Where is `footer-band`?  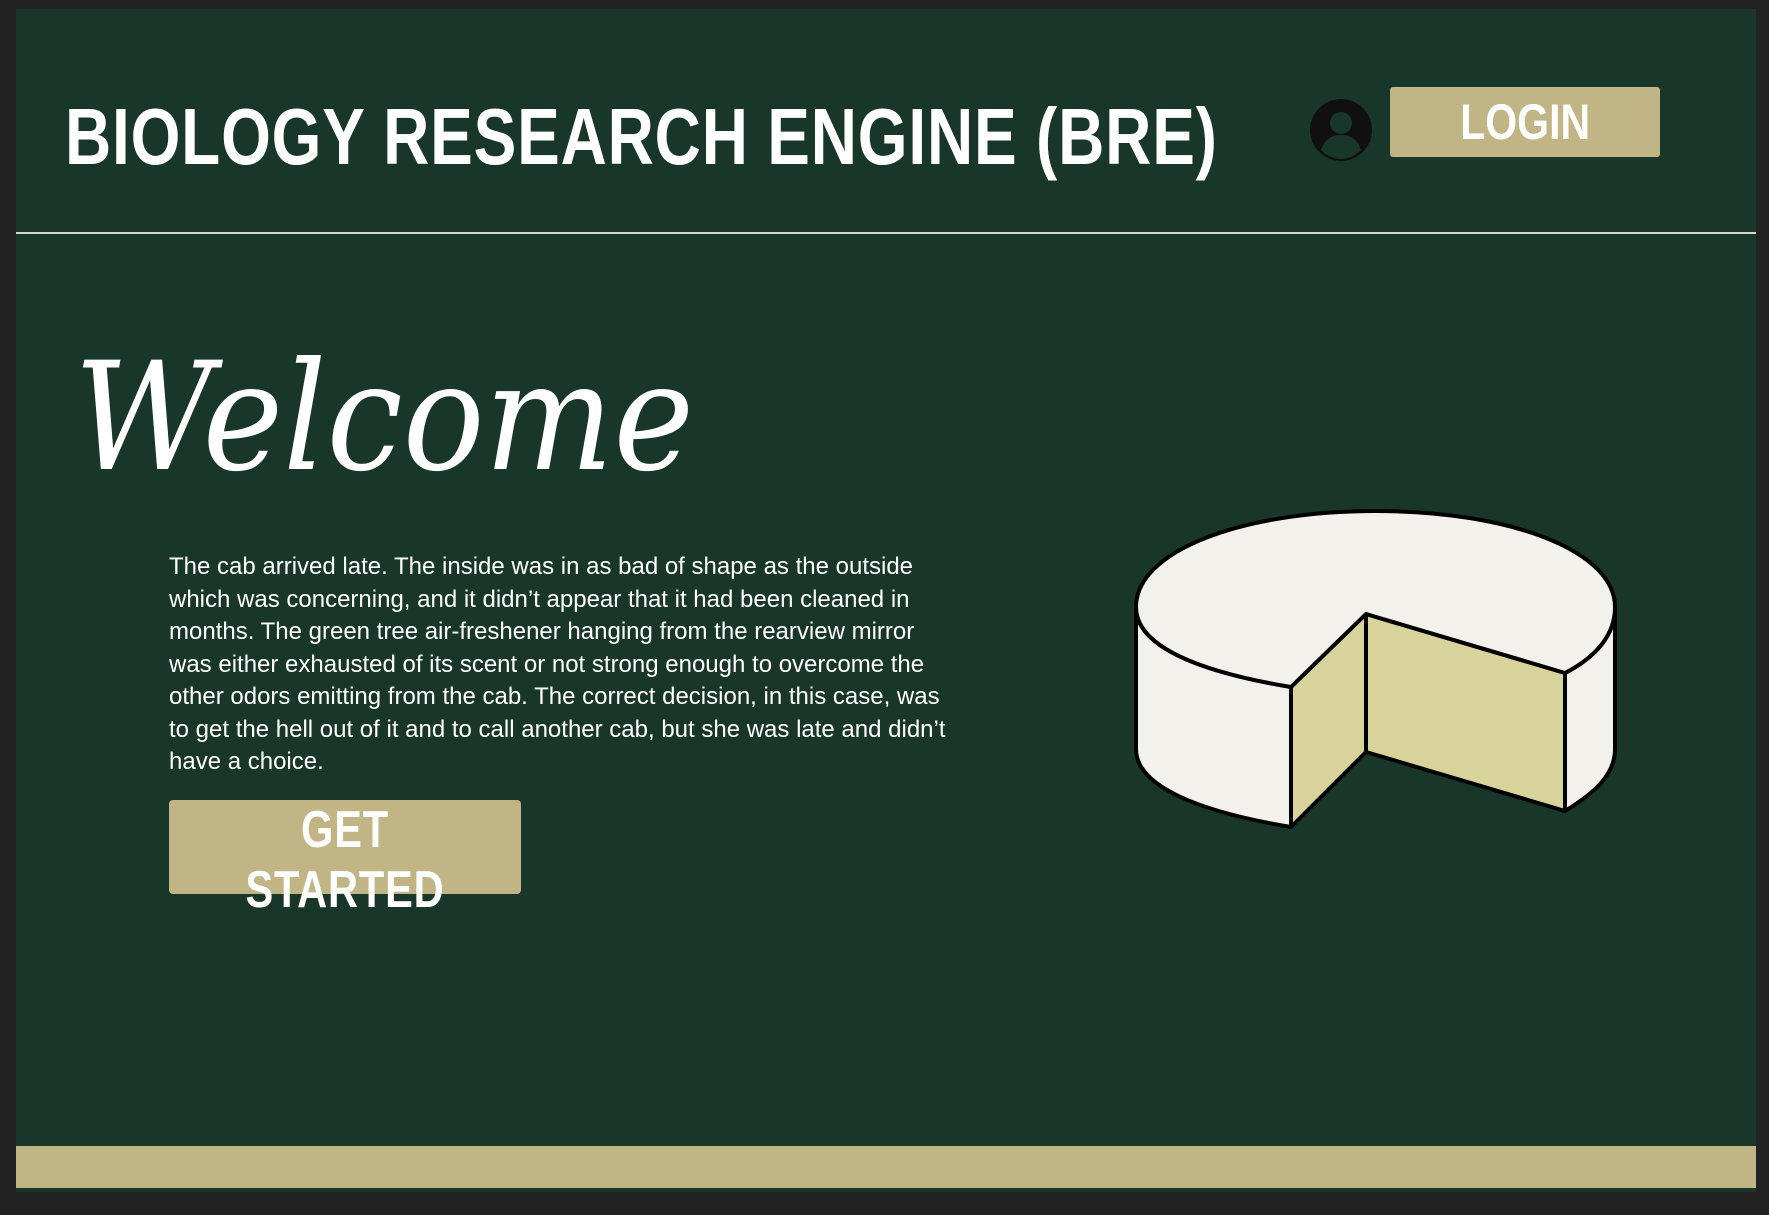
footer-band is located at coordinates (886, 1167).